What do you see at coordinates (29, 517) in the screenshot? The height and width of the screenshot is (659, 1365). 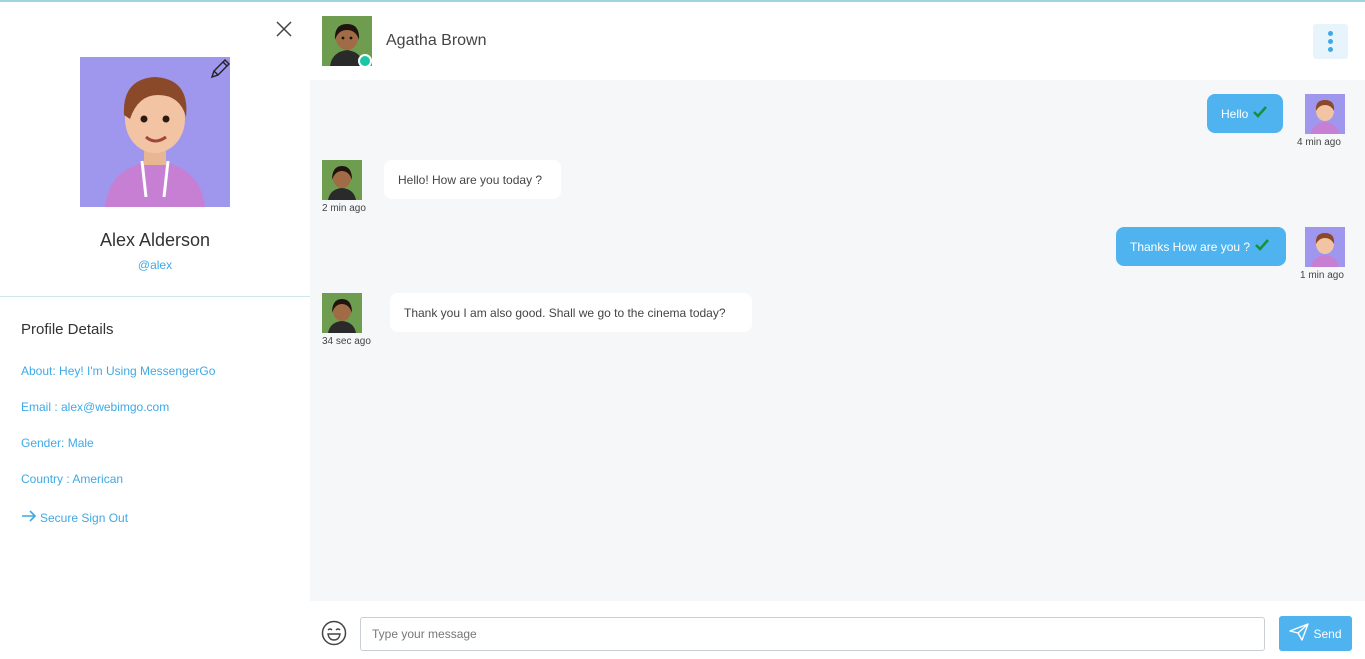 I see `arrow-right-icon` at bounding box center [29, 517].